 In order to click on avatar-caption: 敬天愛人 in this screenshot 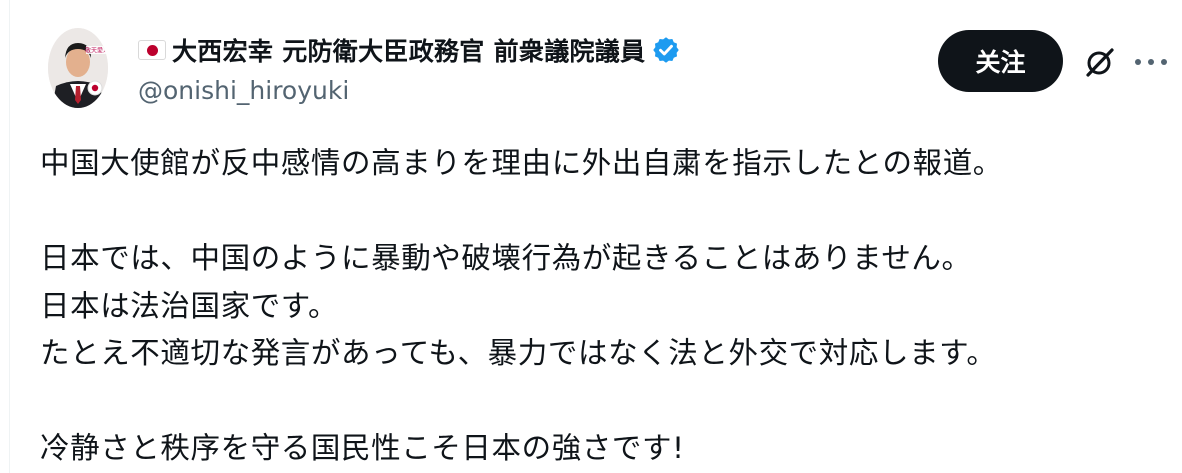, I will do `click(96, 51)`.